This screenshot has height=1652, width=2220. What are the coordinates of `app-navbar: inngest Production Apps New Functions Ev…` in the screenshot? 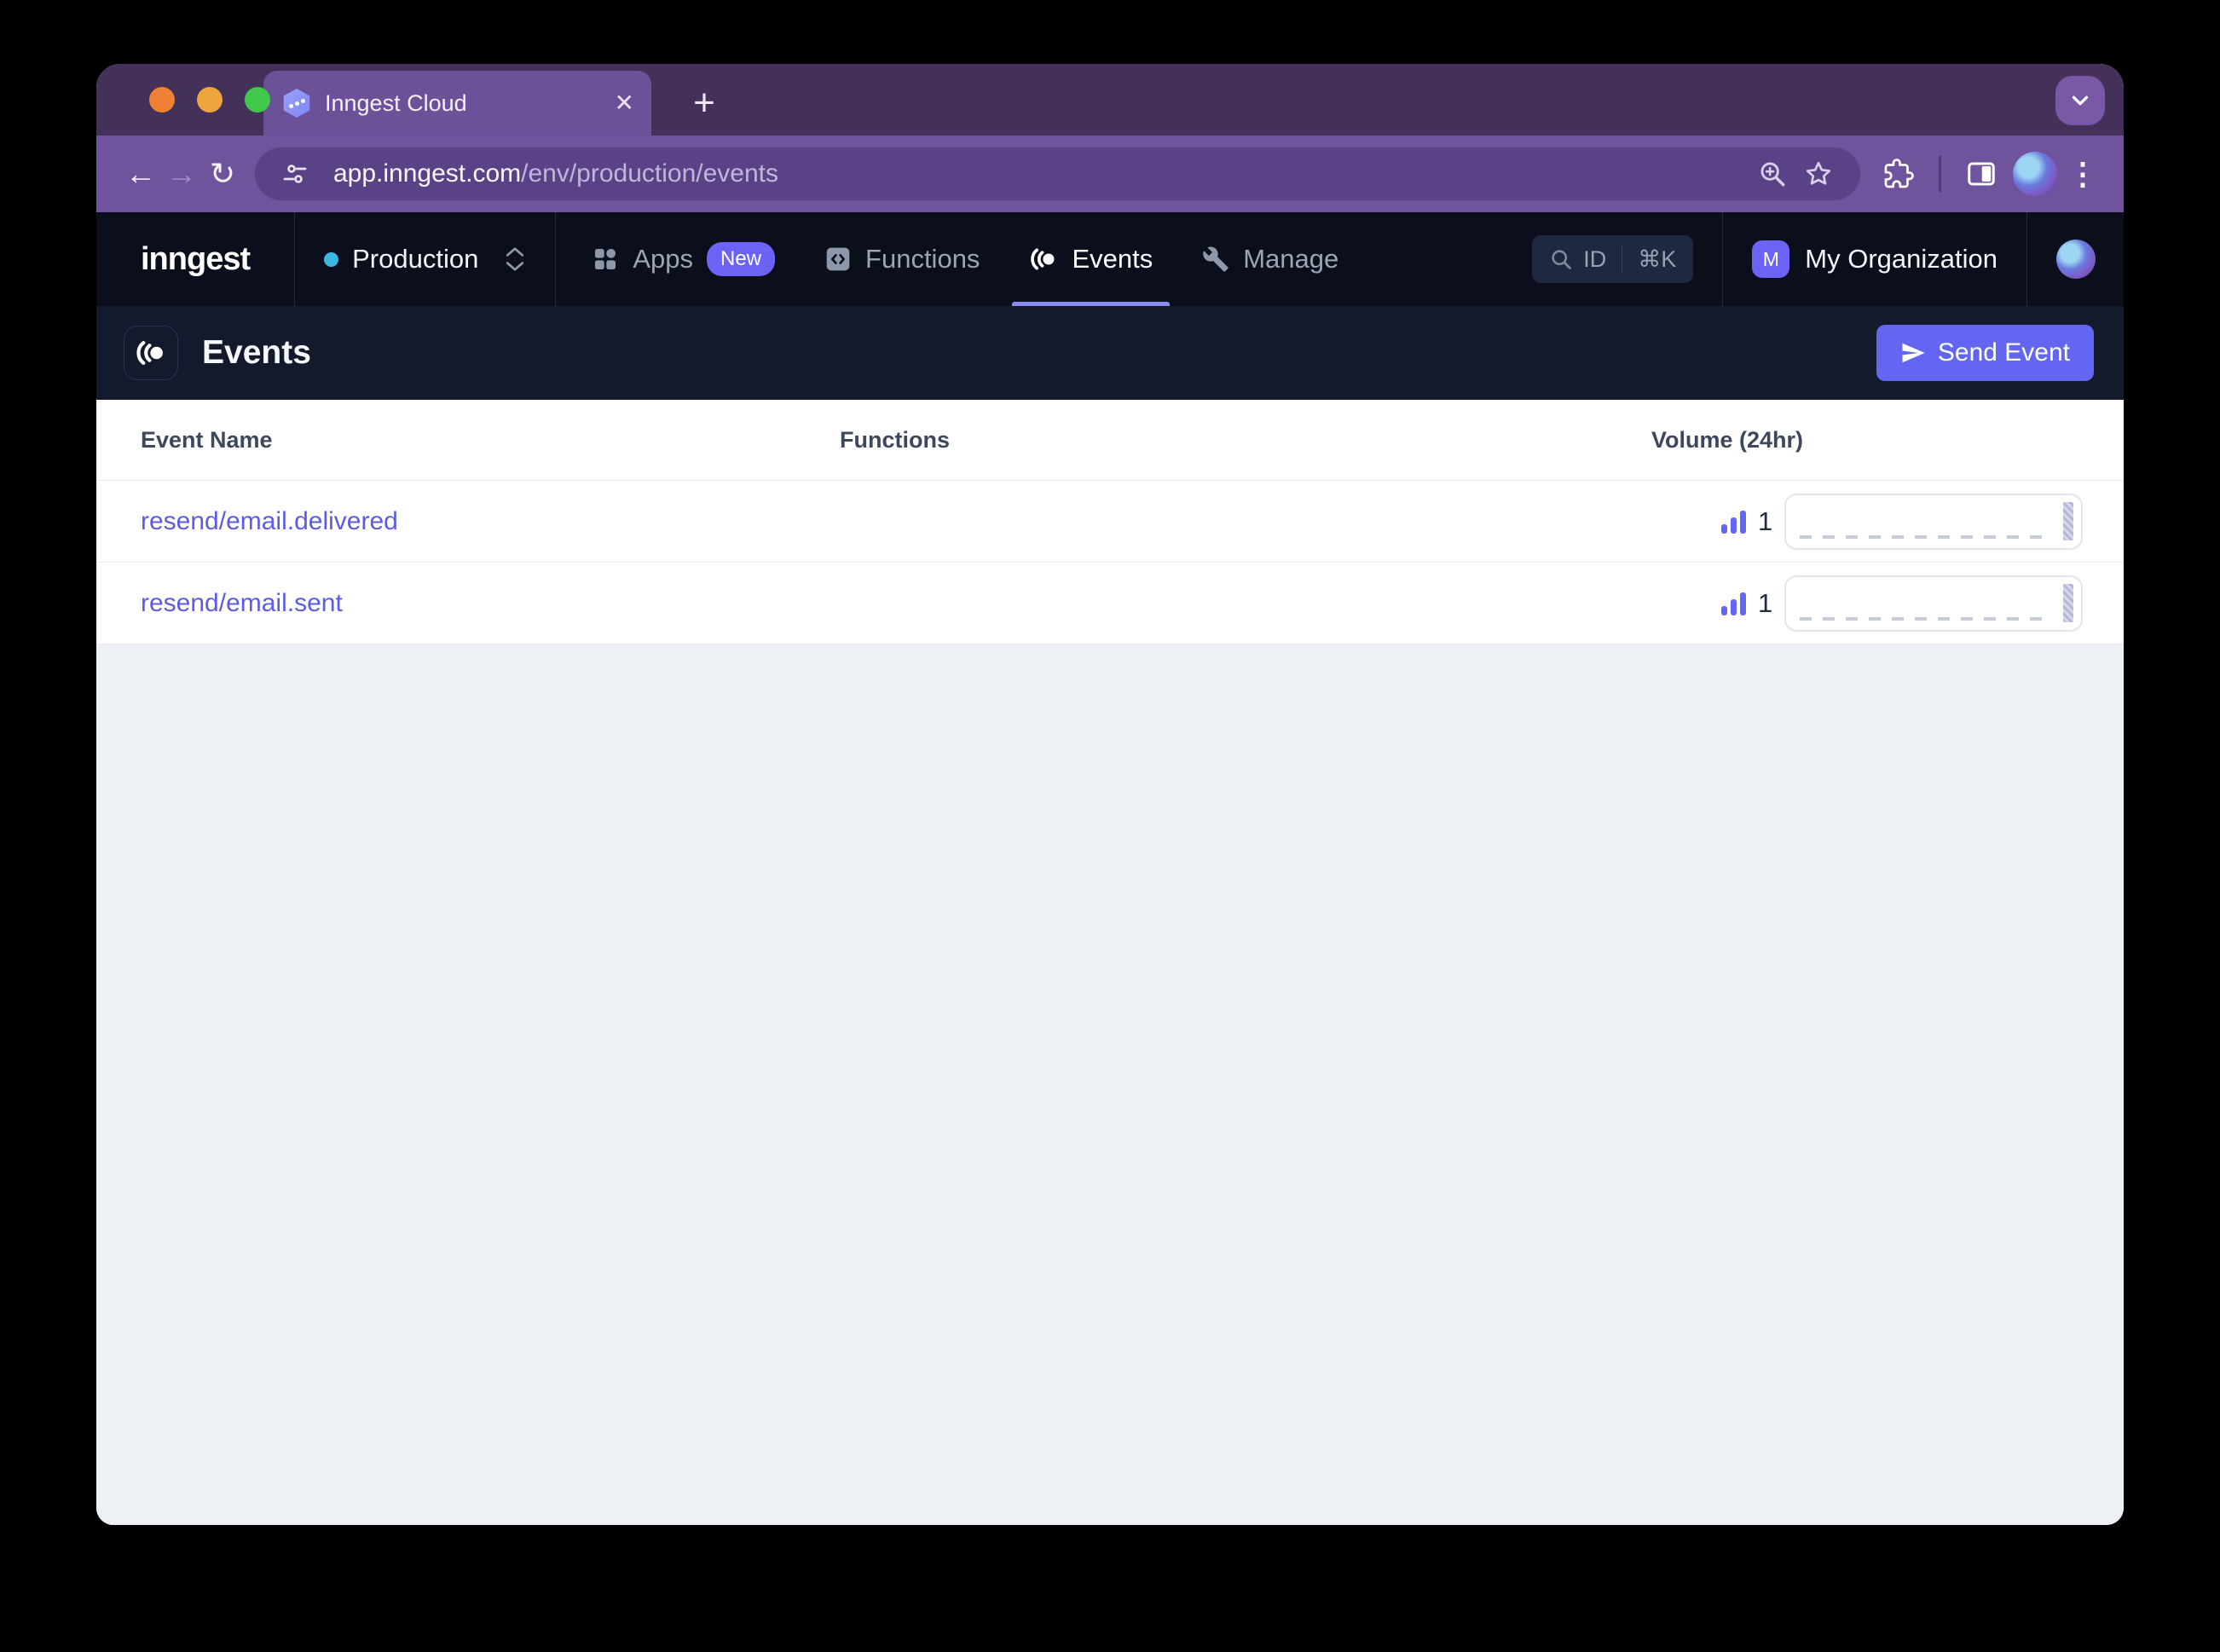 It's located at (1110, 259).